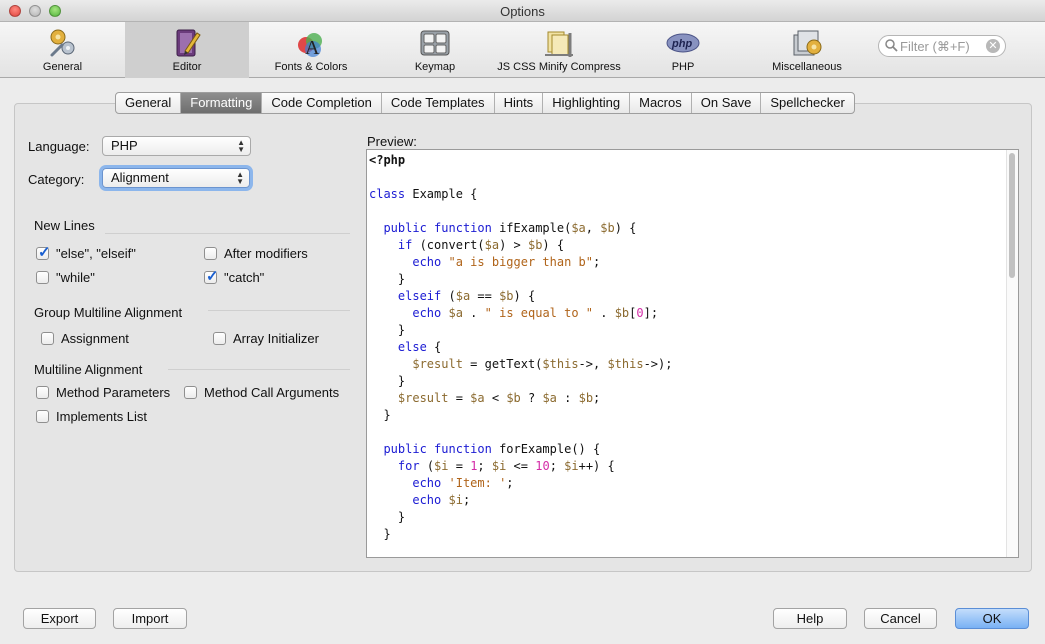 This screenshot has height=644, width=1045. I want to click on checkbox-label: Assignment, so click(95, 338).